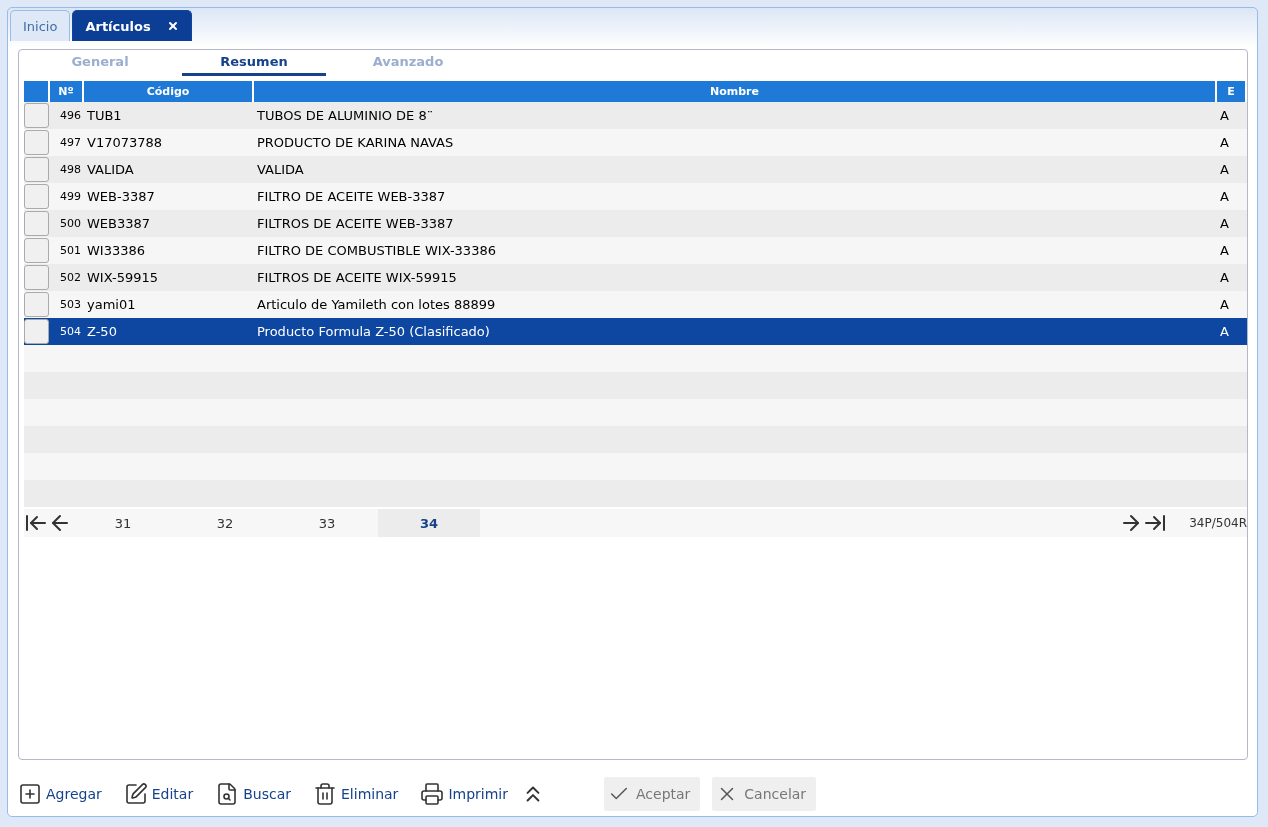  I want to click on name-cell-text: PRODUCTO DE KARINA NAVAS, so click(355, 142).